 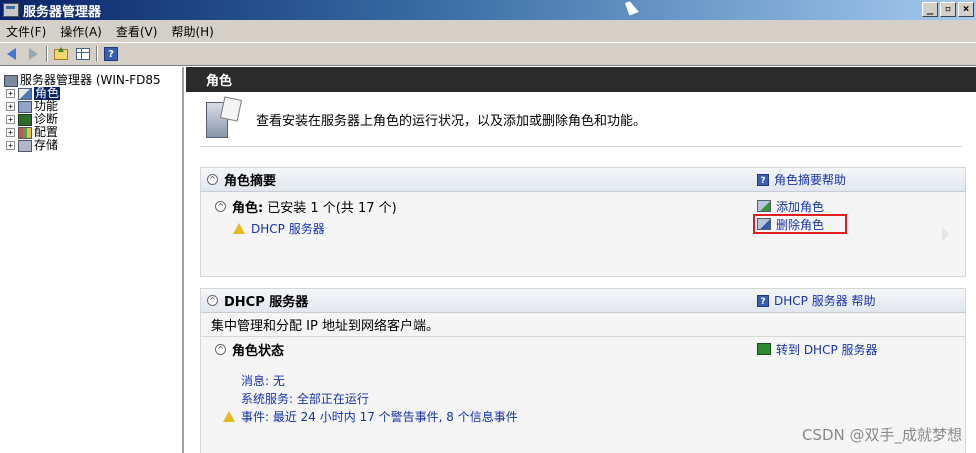 I want to click on roles-icon, so click(x=25, y=93).